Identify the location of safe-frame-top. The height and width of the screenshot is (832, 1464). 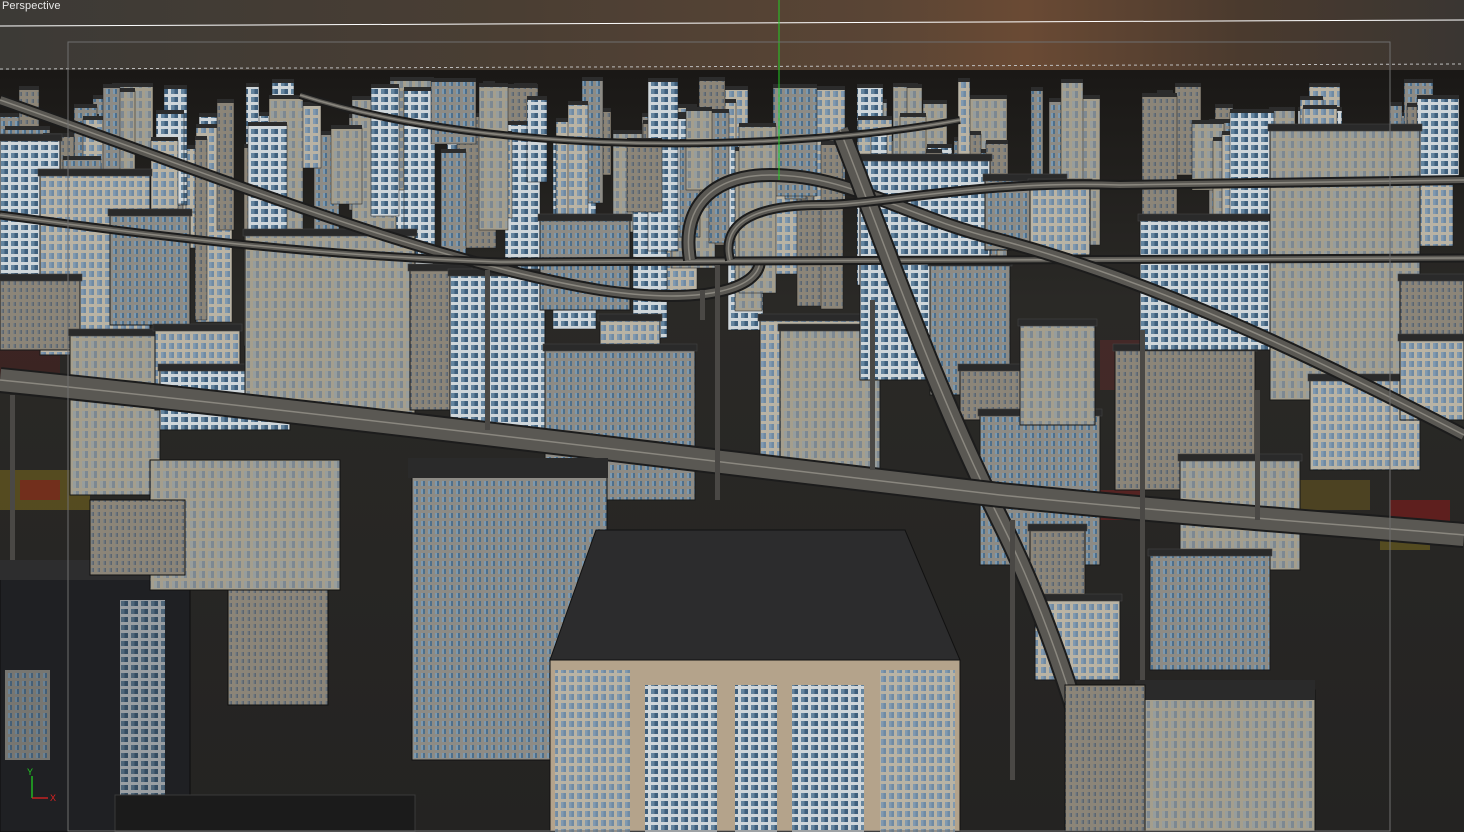
(732, 66).